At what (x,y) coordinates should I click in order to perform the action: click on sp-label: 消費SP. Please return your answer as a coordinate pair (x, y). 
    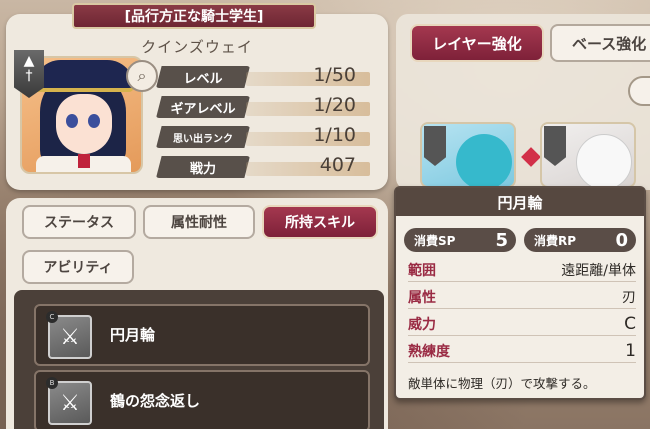
    Looking at the image, I should click on (435, 240).